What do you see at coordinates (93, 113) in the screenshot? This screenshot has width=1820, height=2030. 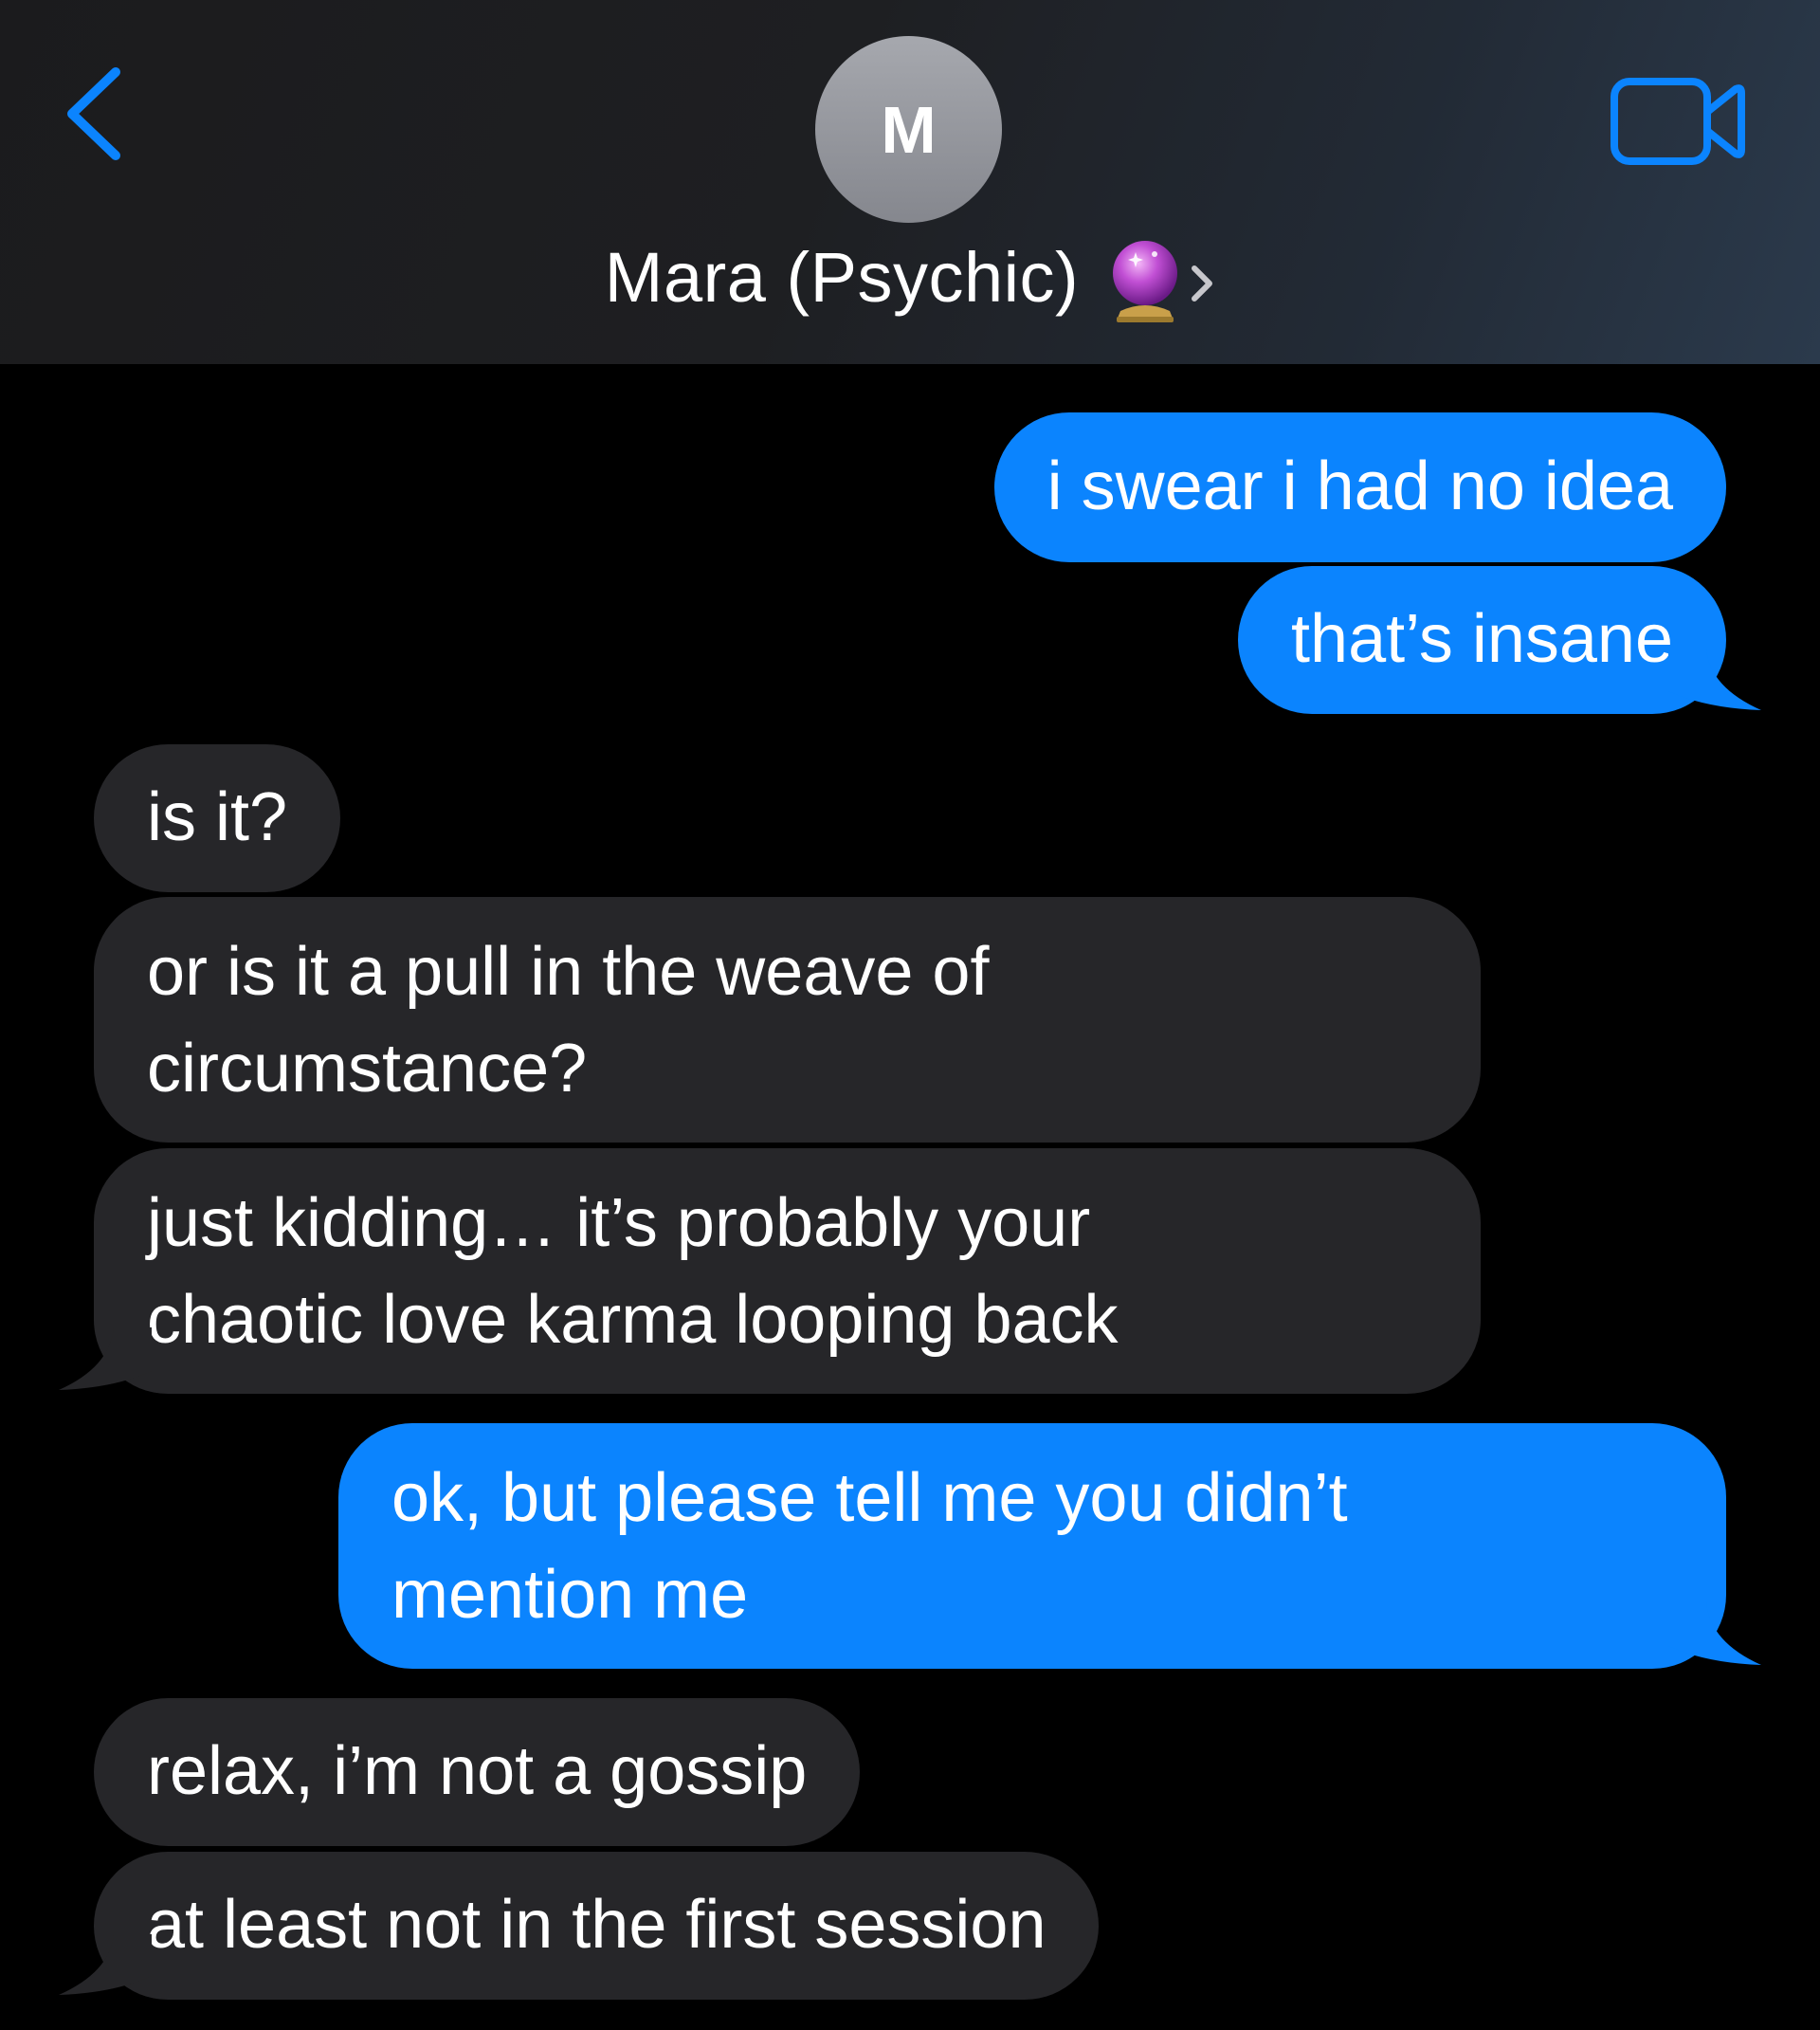 I see `chevron-left-icon` at bounding box center [93, 113].